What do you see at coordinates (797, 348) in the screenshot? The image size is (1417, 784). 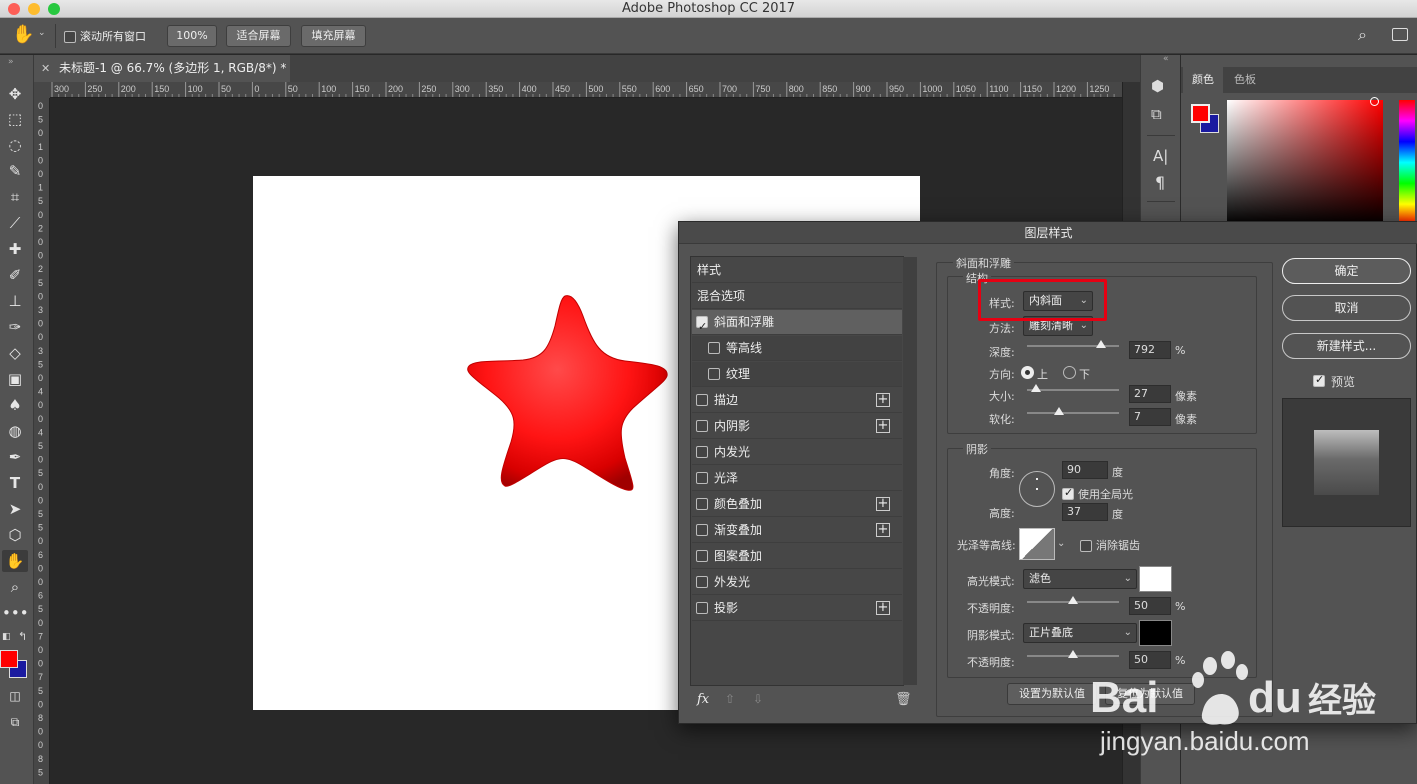 I see `style-list-item: 等高线` at bounding box center [797, 348].